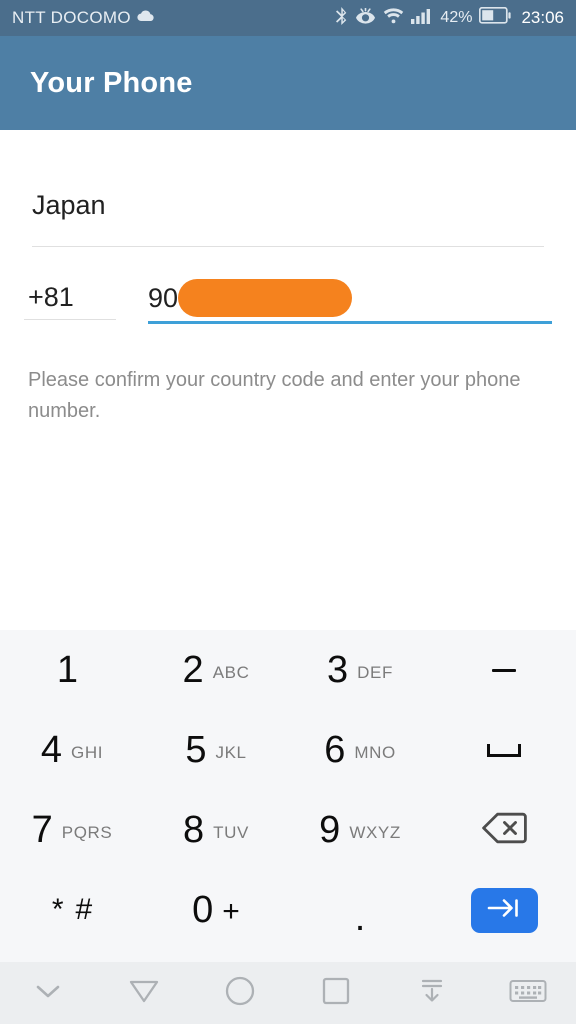 The image size is (576, 1024). I want to click on backspace-icon, so click(504, 830).